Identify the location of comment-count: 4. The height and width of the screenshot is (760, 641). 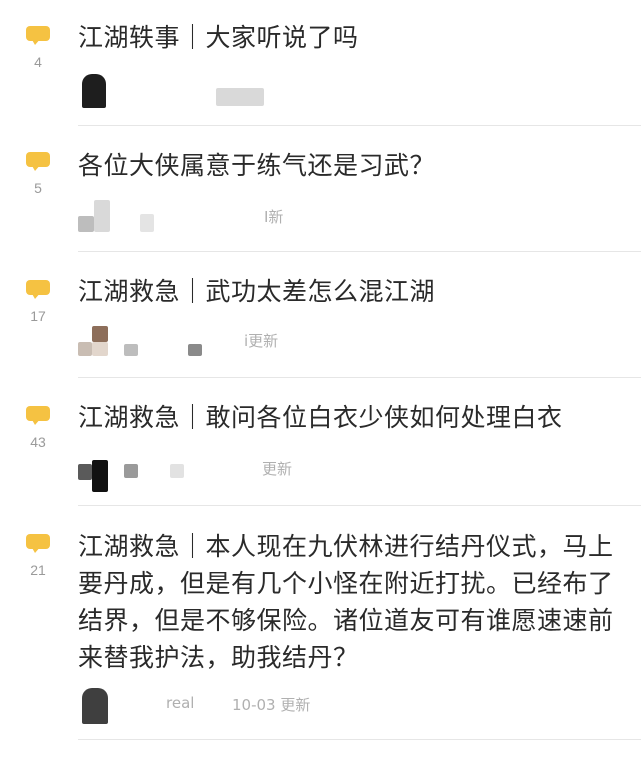
(38, 62).